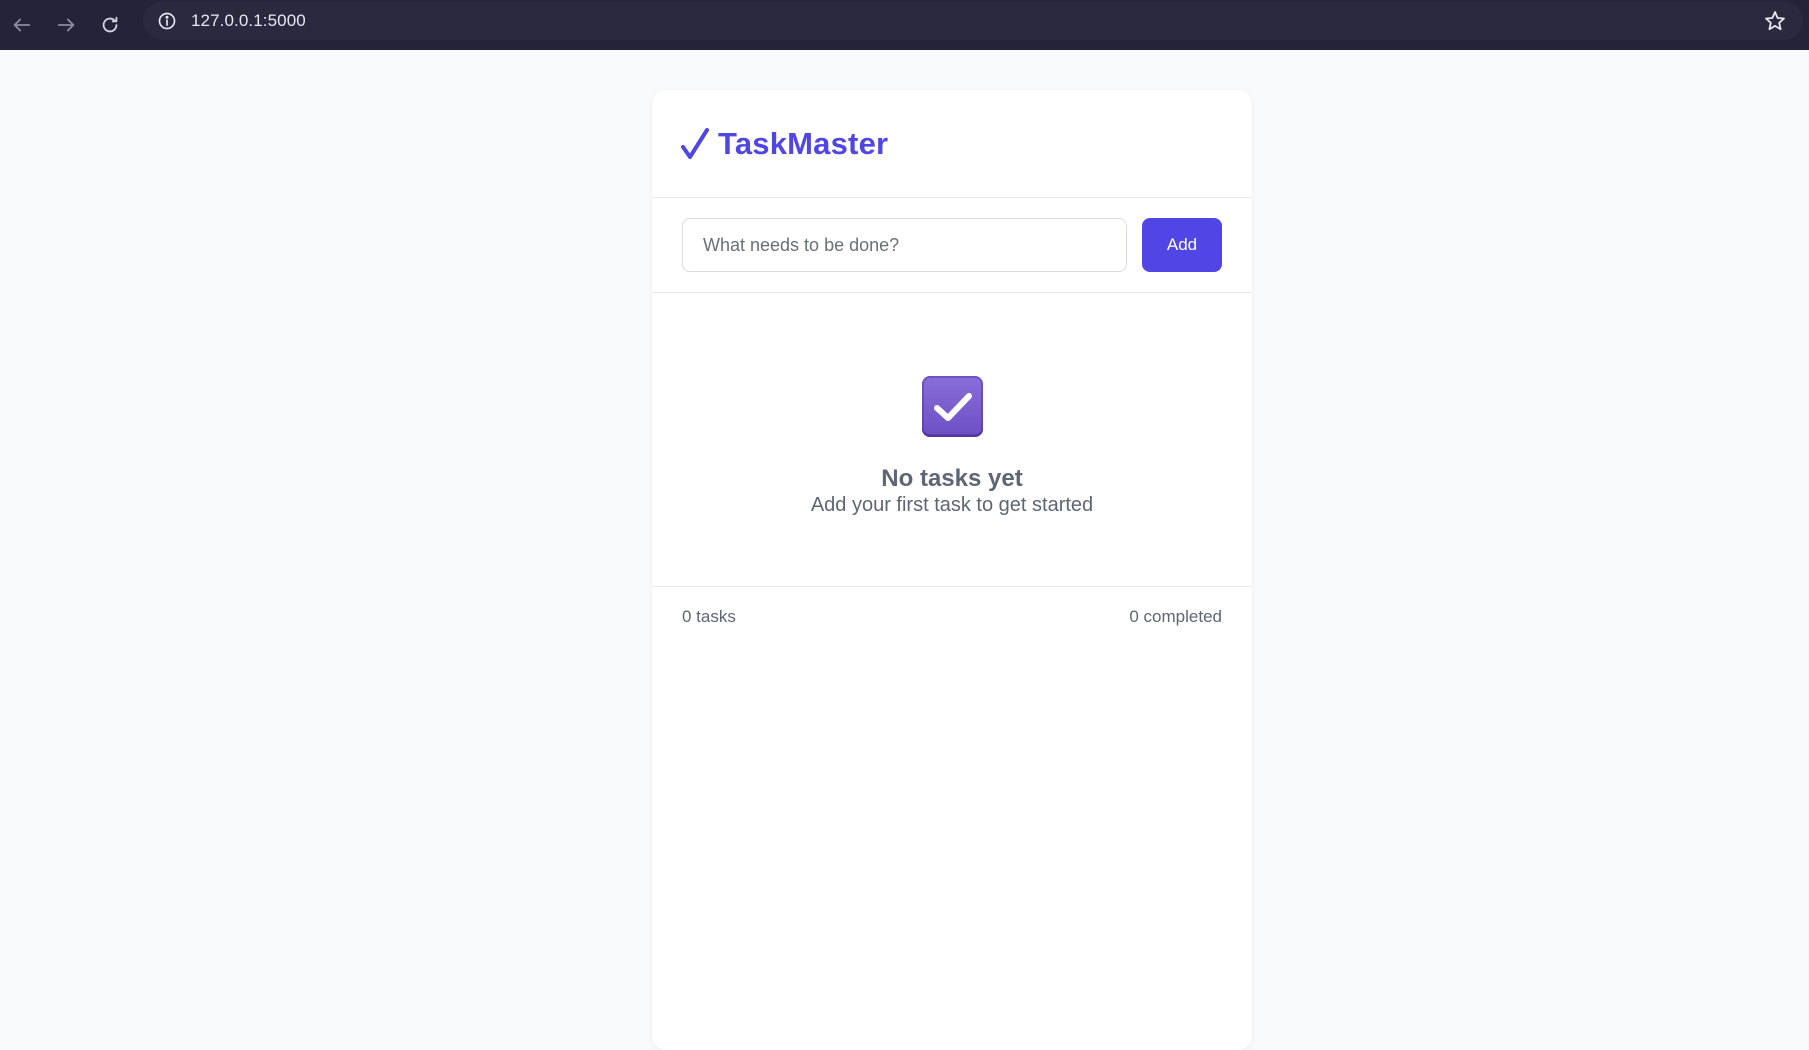  I want to click on arrow-right-icon, so click(66, 25).